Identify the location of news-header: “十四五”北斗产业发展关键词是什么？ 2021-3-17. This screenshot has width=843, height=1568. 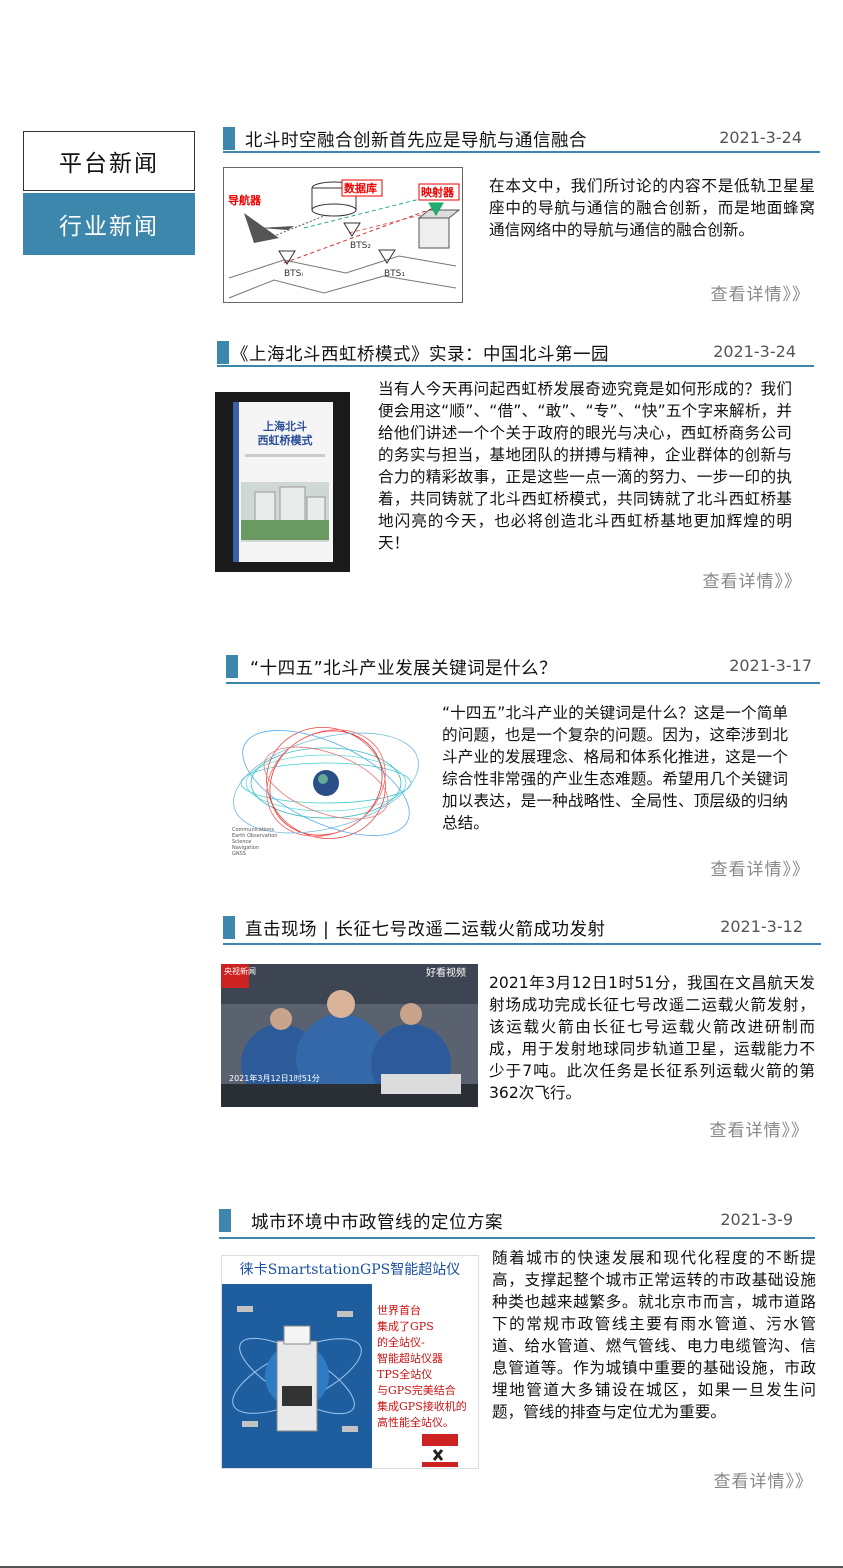
(523, 669).